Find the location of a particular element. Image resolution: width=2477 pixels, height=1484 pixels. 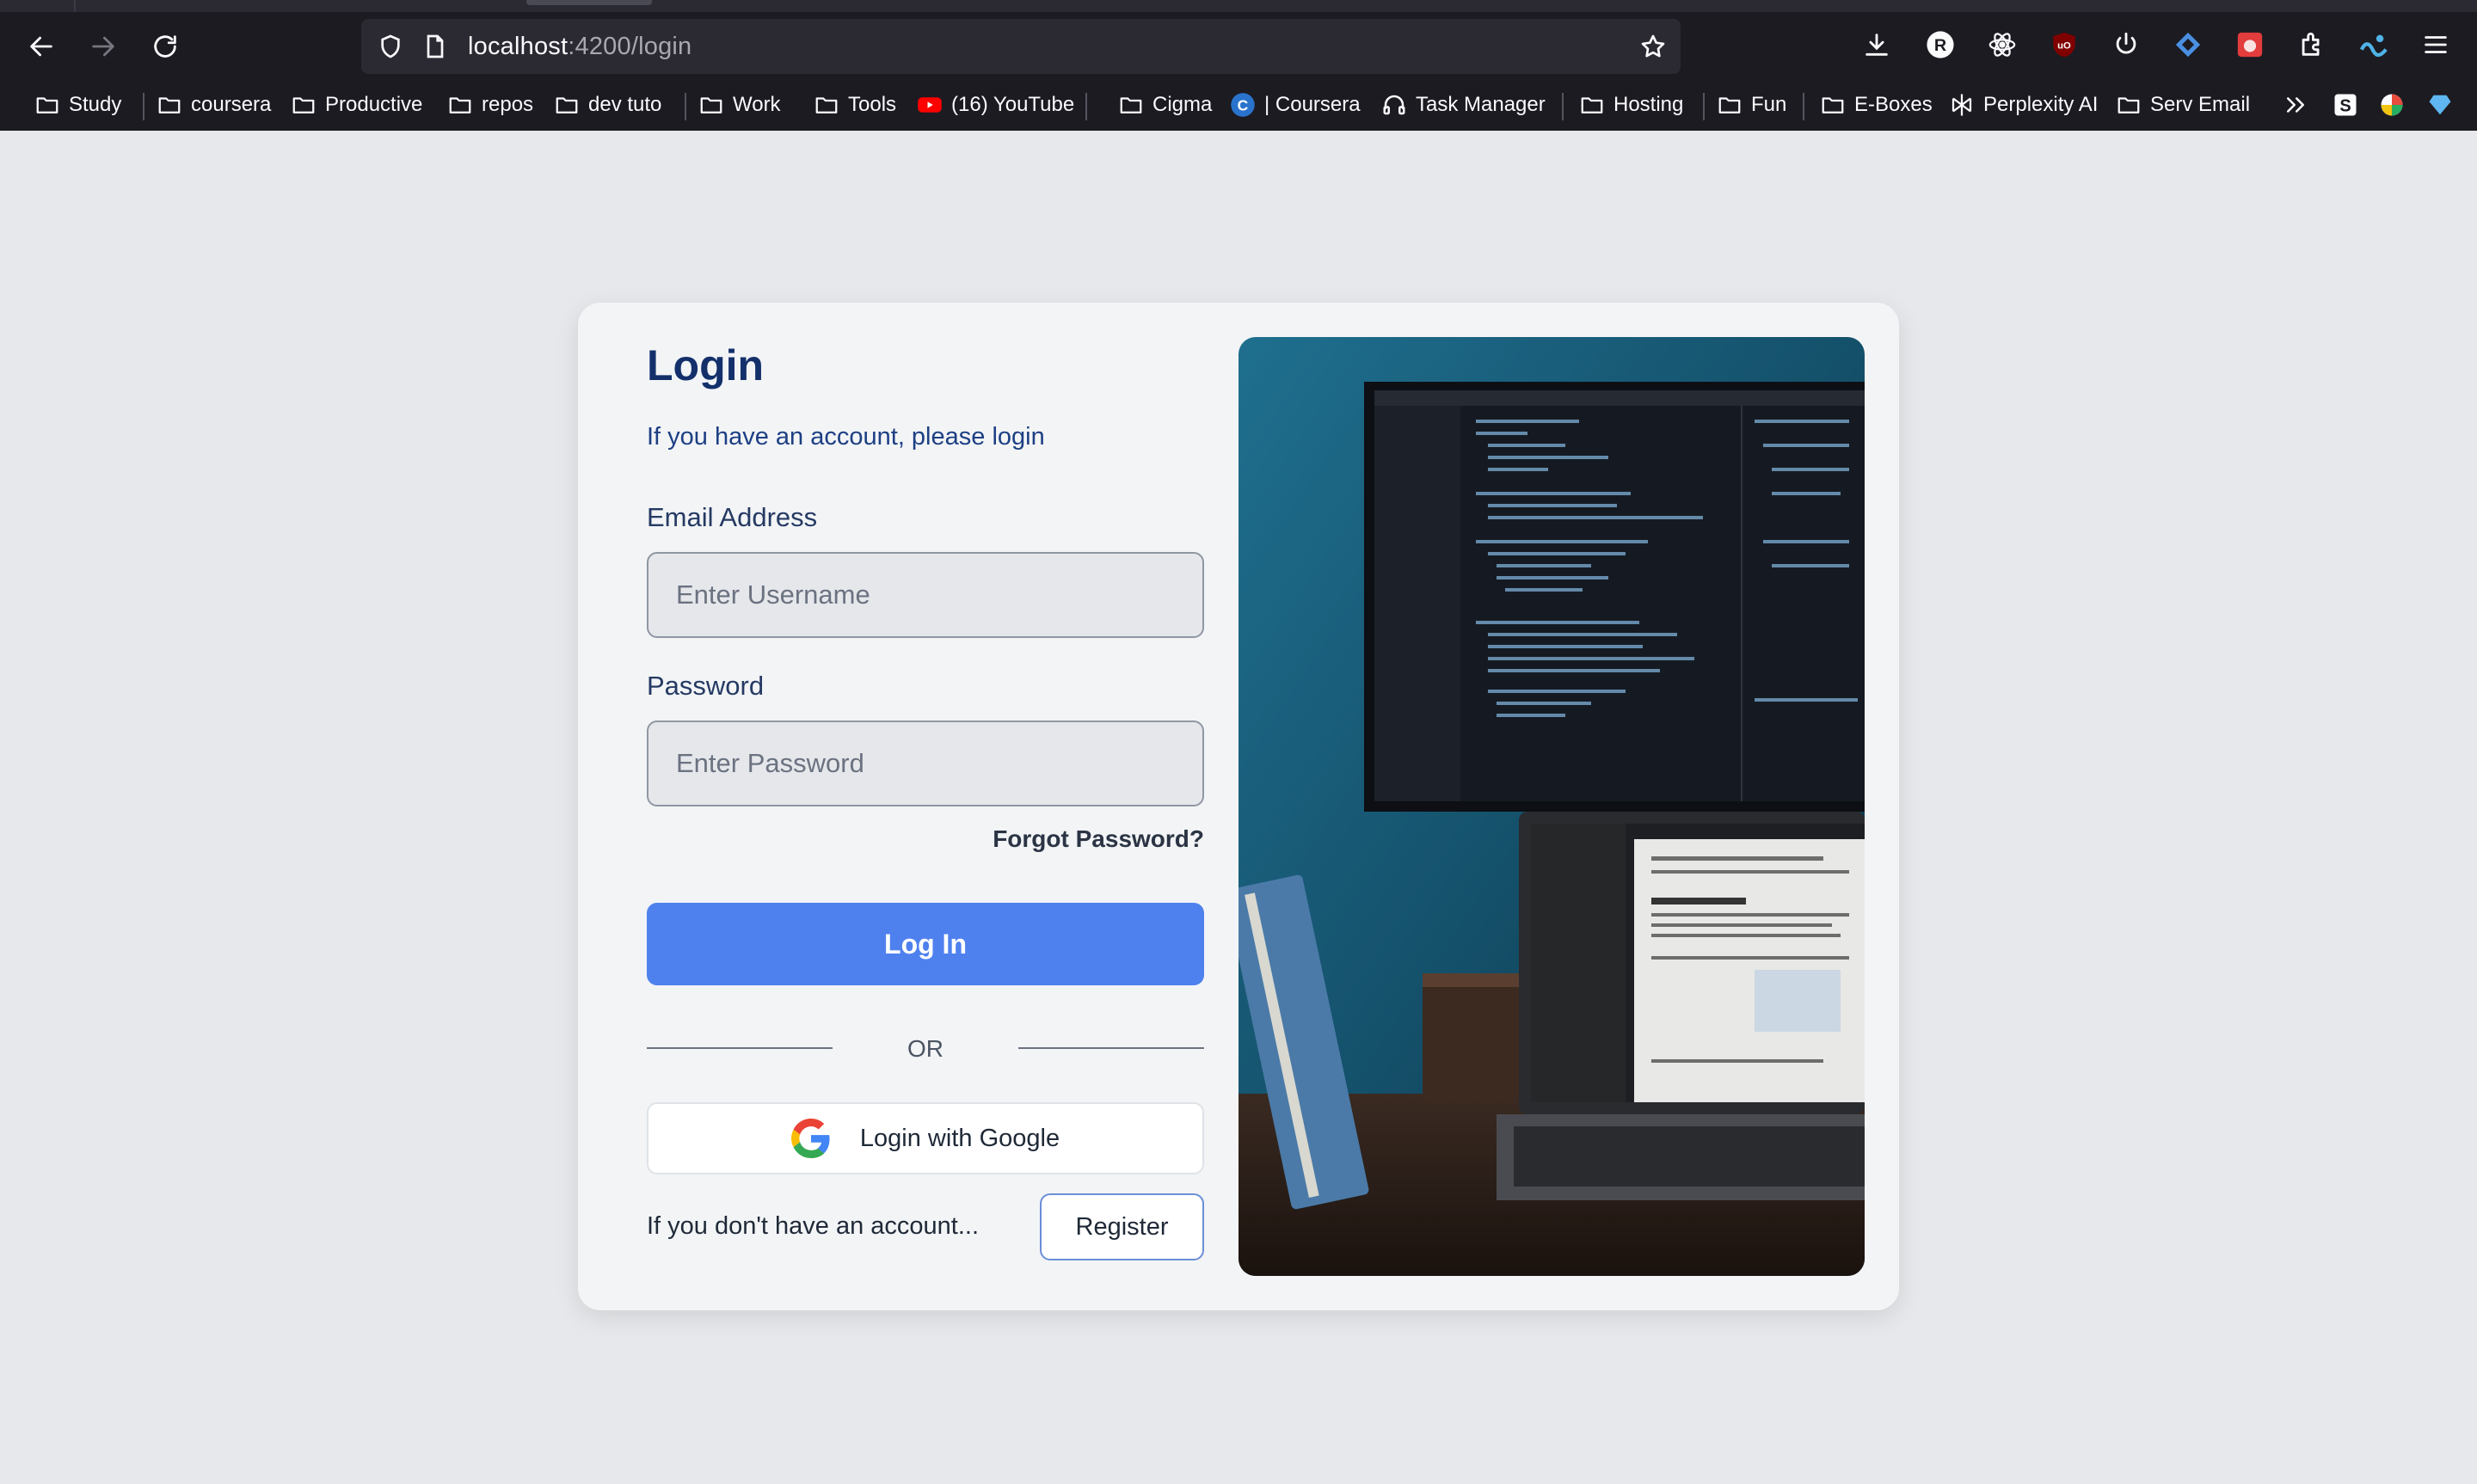

divider-right is located at coordinates (1111, 1048).